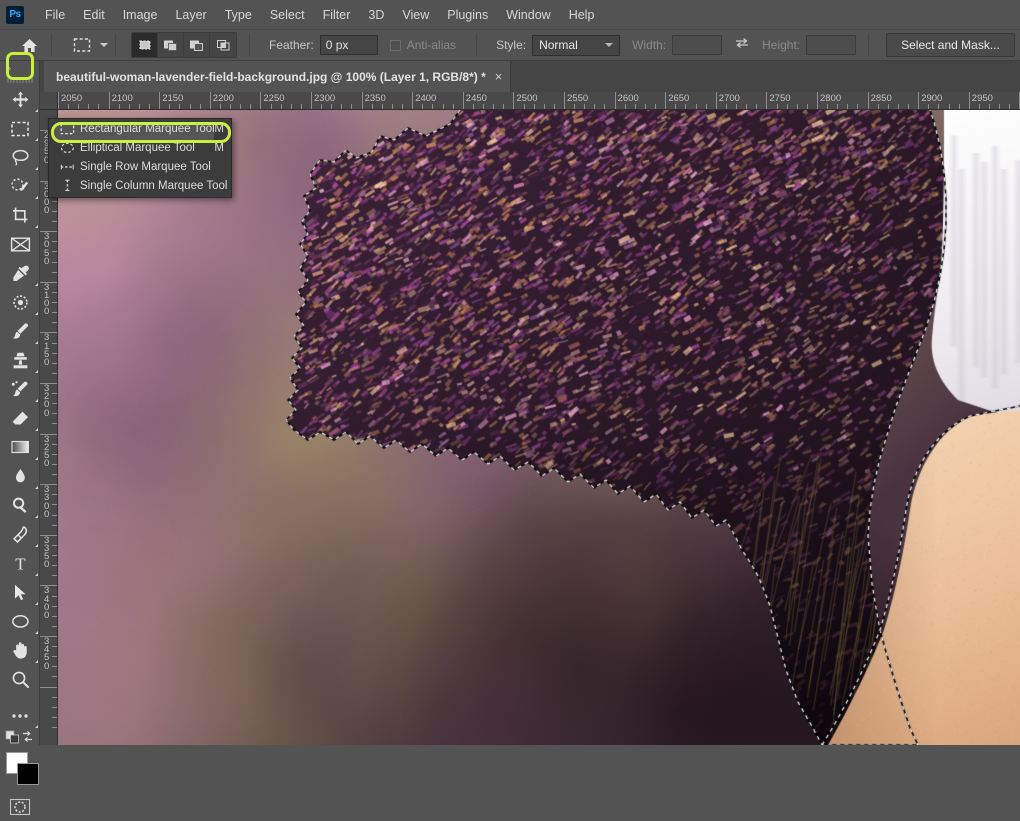 The image size is (1020, 821). What do you see at coordinates (197, 45) in the screenshot?
I see `subtract-from-selection-button` at bounding box center [197, 45].